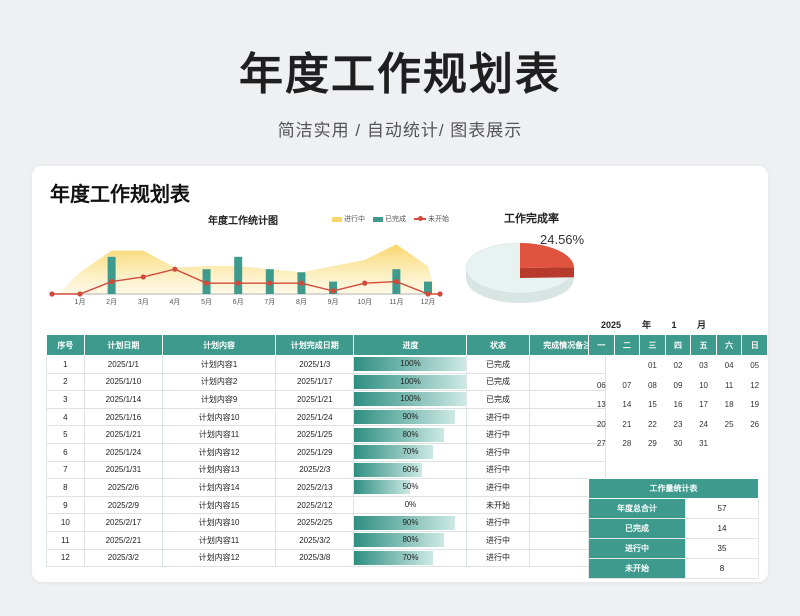  Describe the element at coordinates (315, 505) in the screenshot. I see `cell-due: 2025/2/12` at that location.